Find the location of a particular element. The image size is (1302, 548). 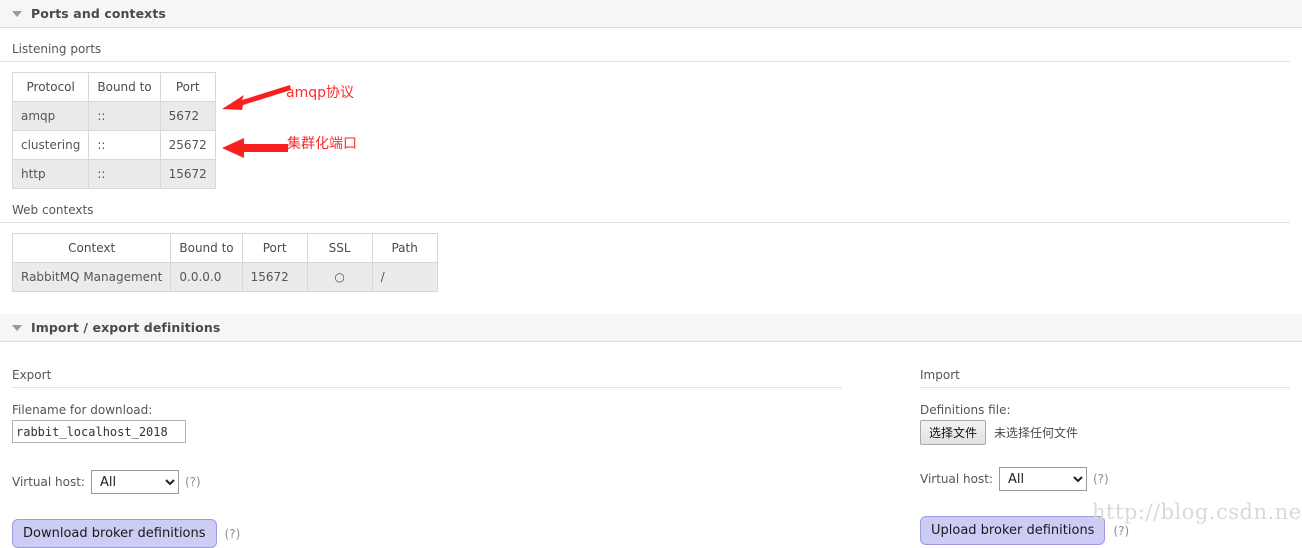

table-row: clustering :: 25672 is located at coordinates (113, 145).